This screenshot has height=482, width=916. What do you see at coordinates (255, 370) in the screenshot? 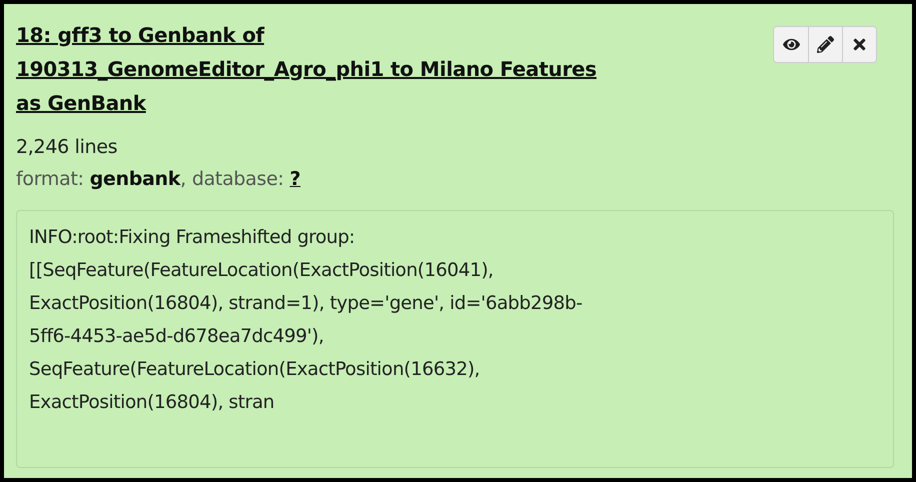
I see `peek-line: SeqFeature(FeatureLocation(ExactPosition(16632),` at bounding box center [255, 370].